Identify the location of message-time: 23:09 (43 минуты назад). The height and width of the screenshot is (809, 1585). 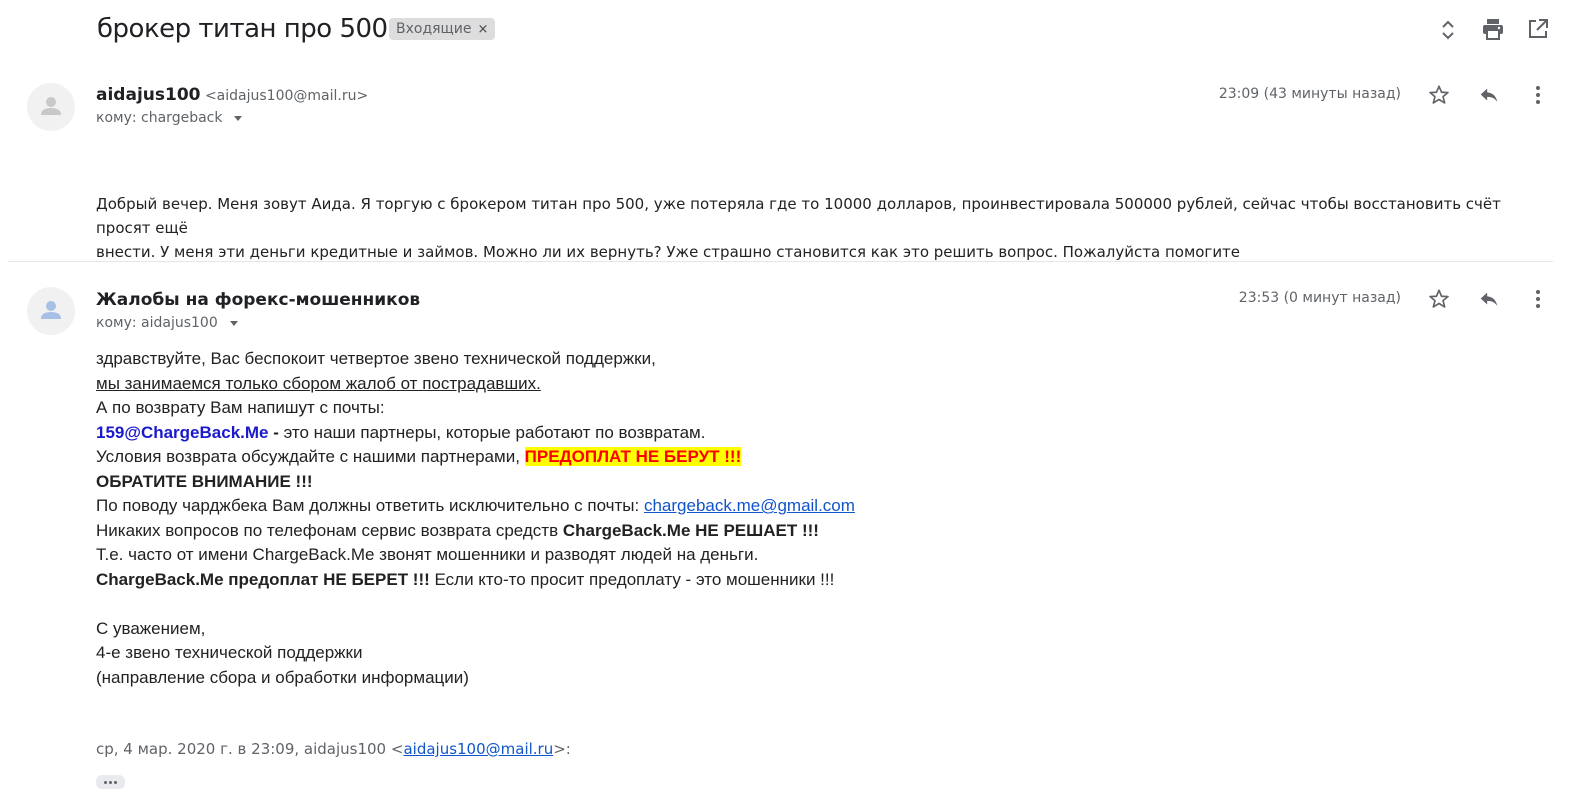
(1309, 94).